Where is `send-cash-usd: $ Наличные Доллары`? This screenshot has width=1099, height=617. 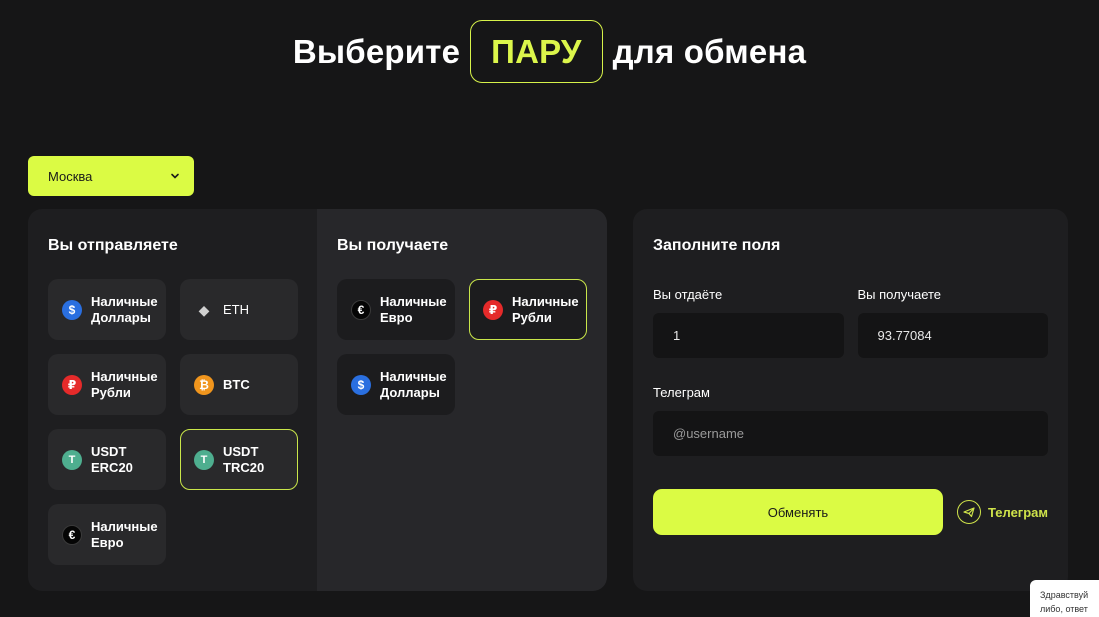
send-cash-usd: $ Наличные Доллары is located at coordinates (107, 309).